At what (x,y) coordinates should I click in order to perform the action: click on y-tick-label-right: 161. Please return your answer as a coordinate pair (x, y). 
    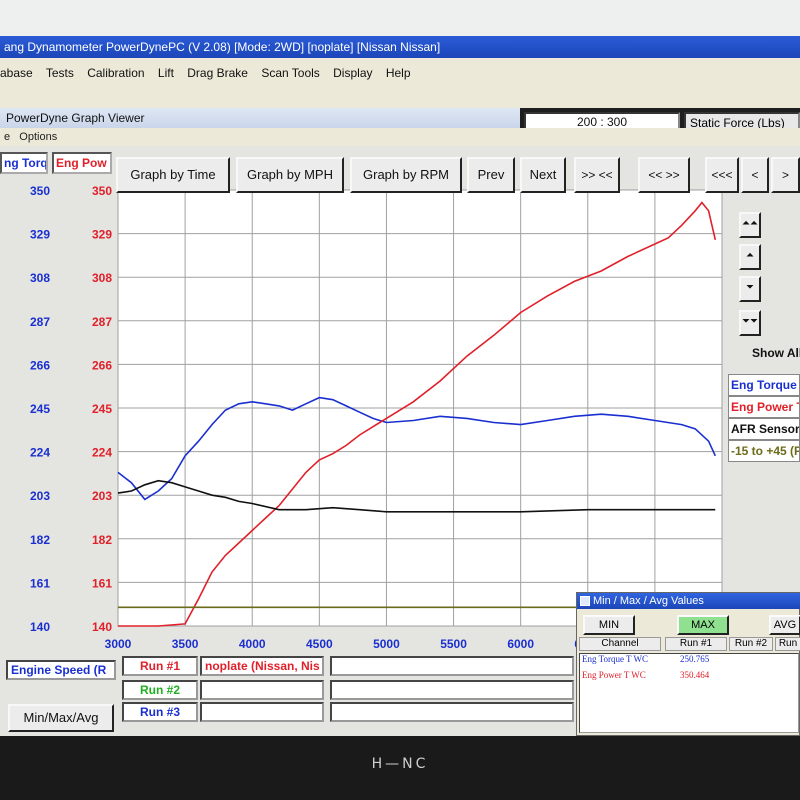
    Looking at the image, I should click on (102, 583).